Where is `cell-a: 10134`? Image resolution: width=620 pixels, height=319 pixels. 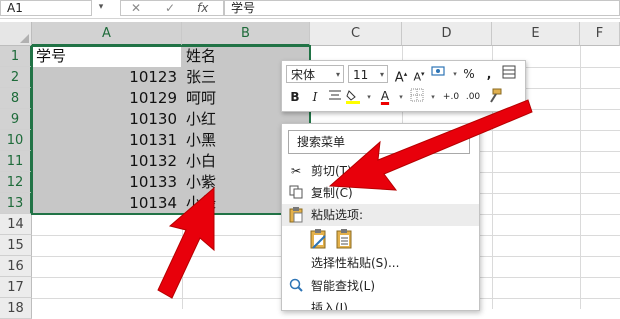
cell-a: 10134 is located at coordinates (107, 203).